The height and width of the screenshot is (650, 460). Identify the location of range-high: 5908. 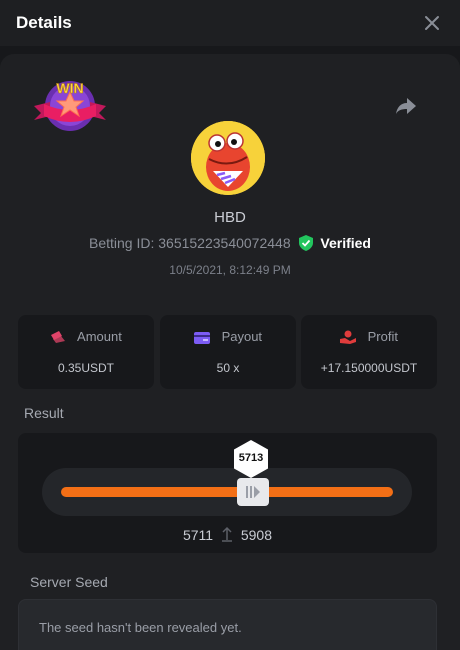
(256, 535).